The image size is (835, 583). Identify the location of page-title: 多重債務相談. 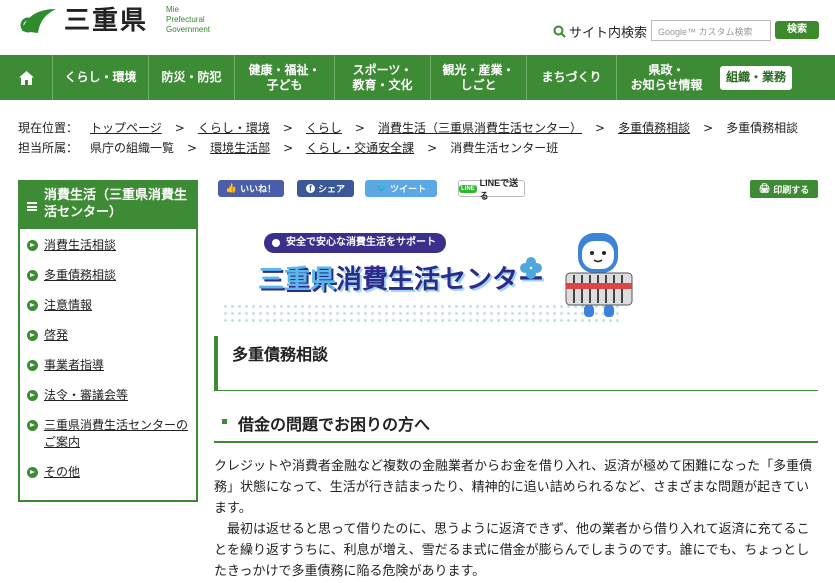
(516, 363).